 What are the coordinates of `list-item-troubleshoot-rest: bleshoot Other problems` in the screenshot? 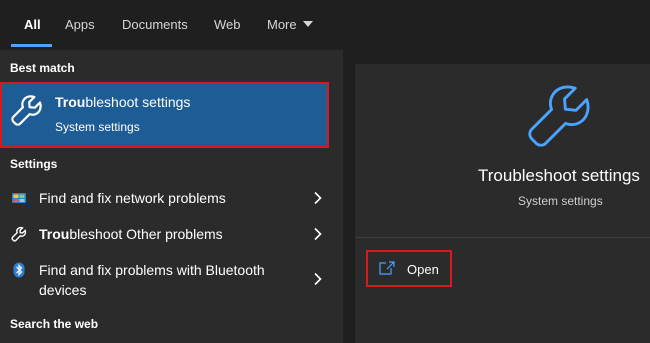 It's located at (146, 234).